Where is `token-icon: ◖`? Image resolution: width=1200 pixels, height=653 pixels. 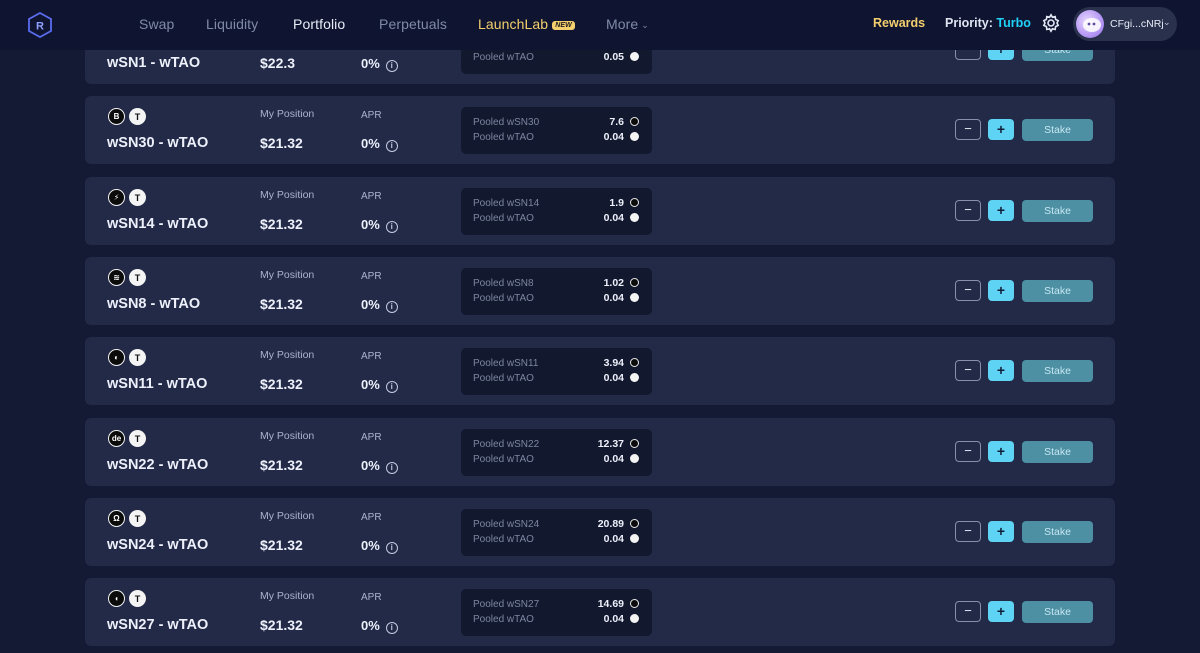 token-icon: ◖ is located at coordinates (116, 598).